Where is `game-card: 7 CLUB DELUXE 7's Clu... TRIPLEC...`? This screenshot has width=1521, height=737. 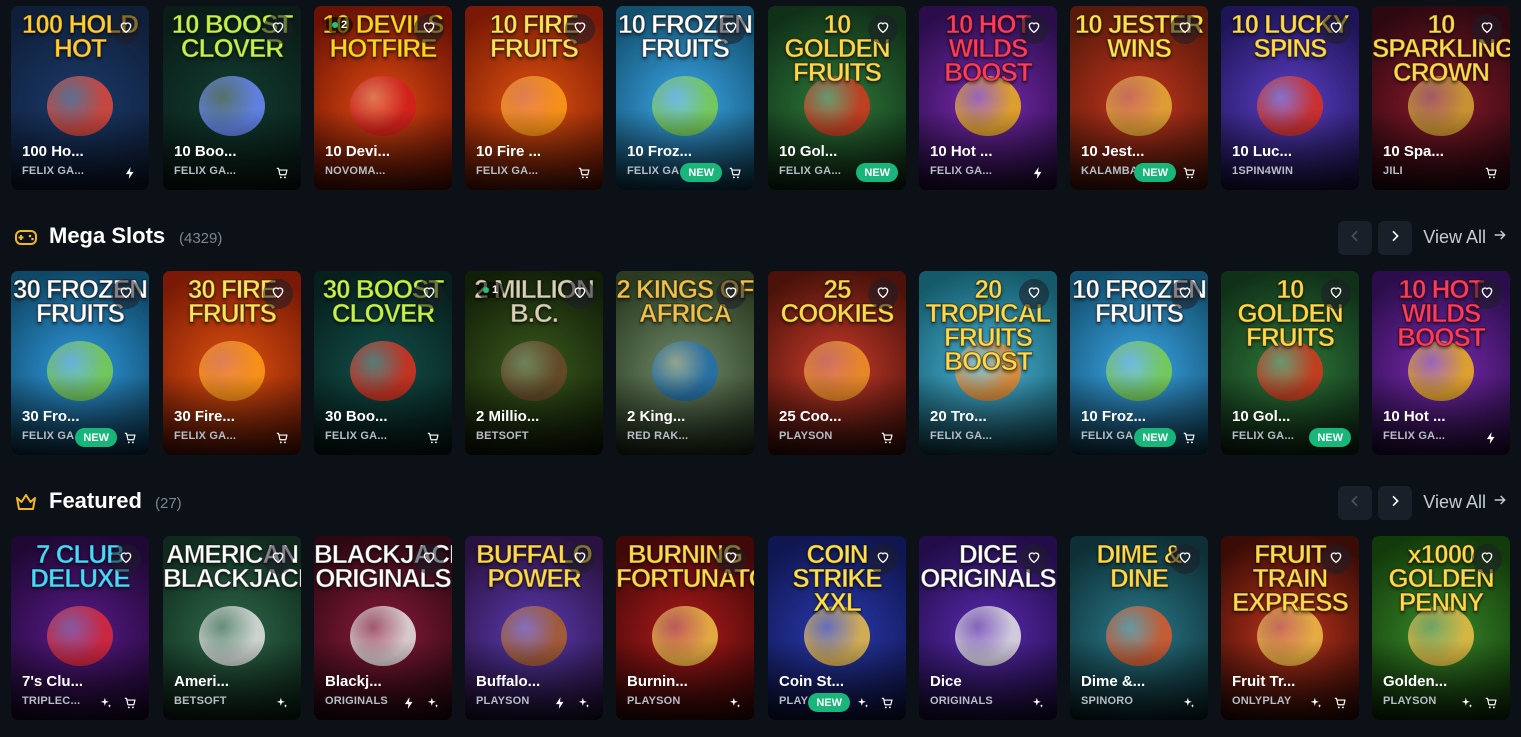 game-card: 7 CLUB DELUXE 7's Clu... TRIPLEC... is located at coordinates (80, 628).